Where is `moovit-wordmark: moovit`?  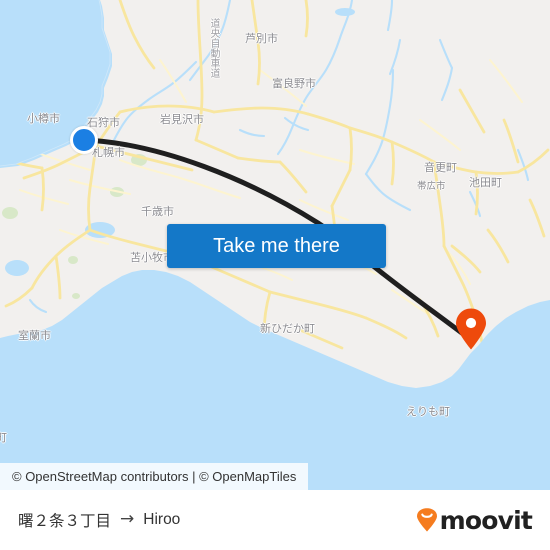
moovit-wordmark: moovit is located at coordinates (486, 520).